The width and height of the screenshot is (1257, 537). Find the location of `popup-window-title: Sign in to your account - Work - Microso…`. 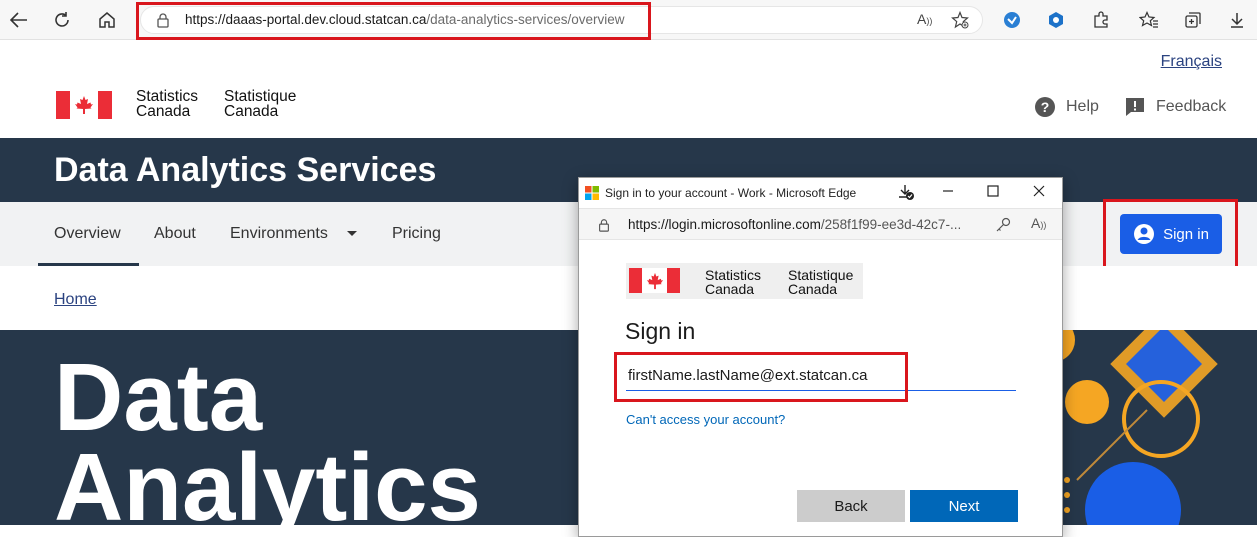

popup-window-title: Sign in to your account - Work - Microso… is located at coordinates (731, 193).